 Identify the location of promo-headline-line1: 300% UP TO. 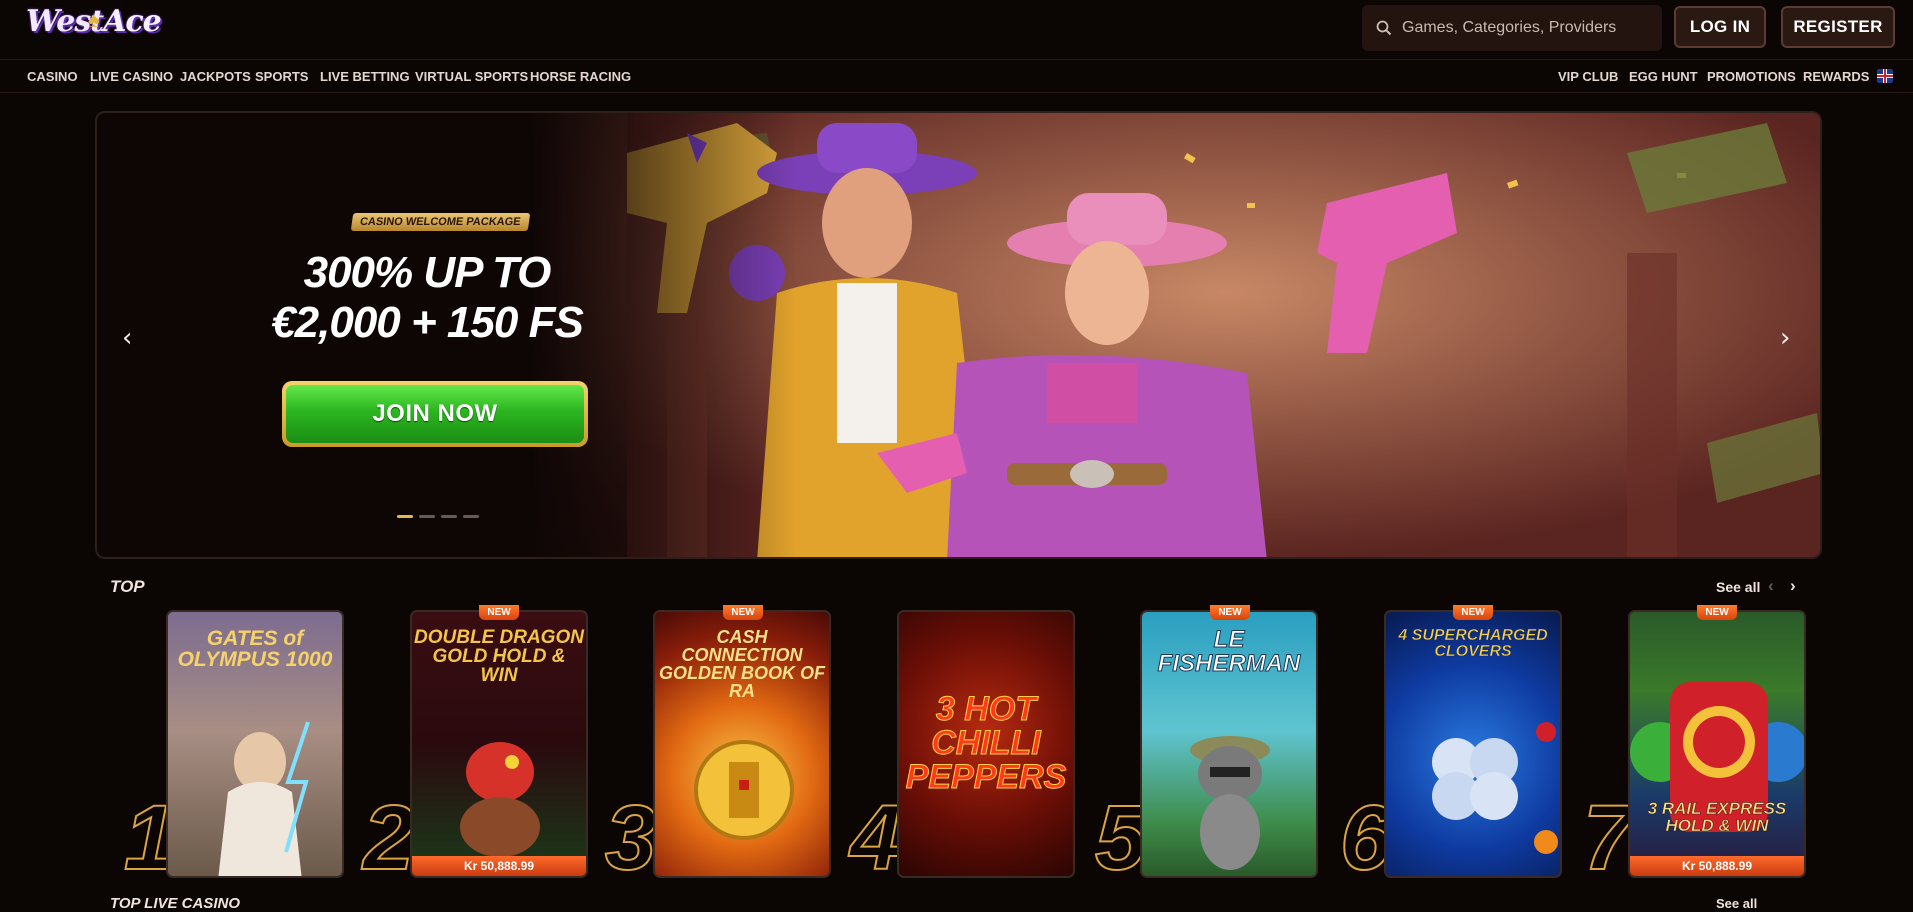
(427, 272).